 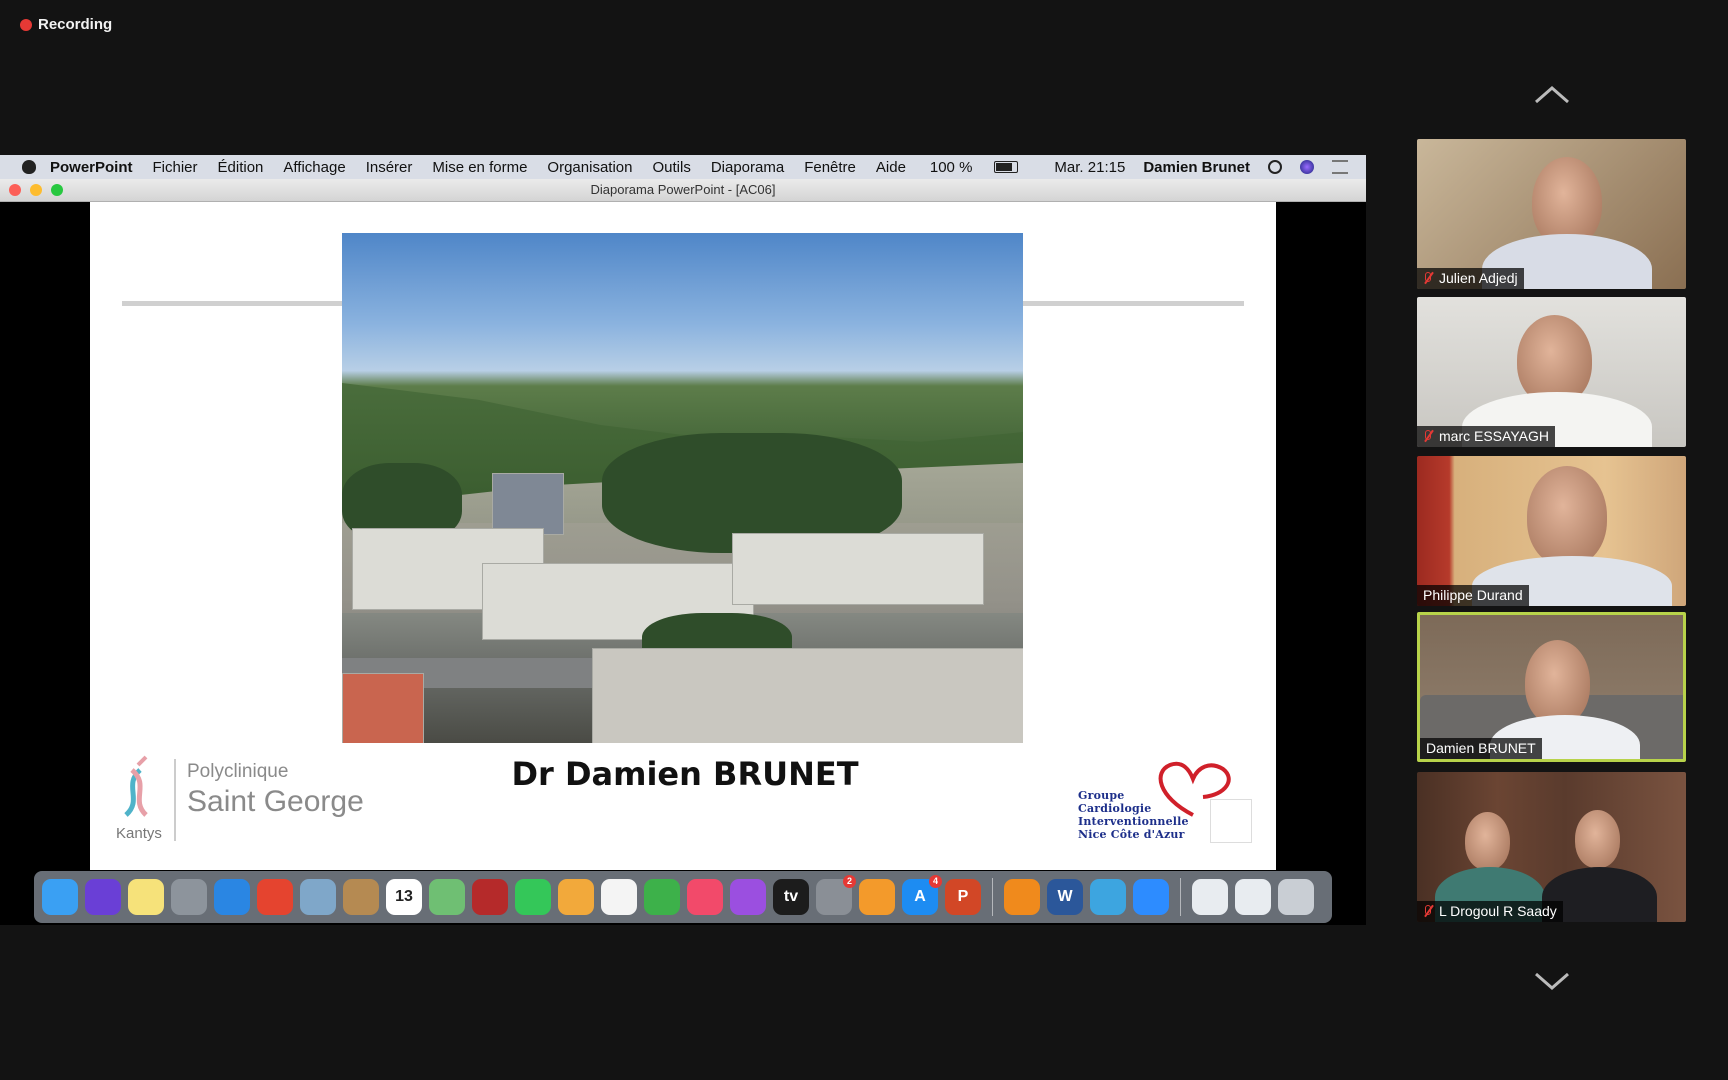 What do you see at coordinates (1551, 214) in the screenshot?
I see `participant-tile: Julien Adjedj` at bounding box center [1551, 214].